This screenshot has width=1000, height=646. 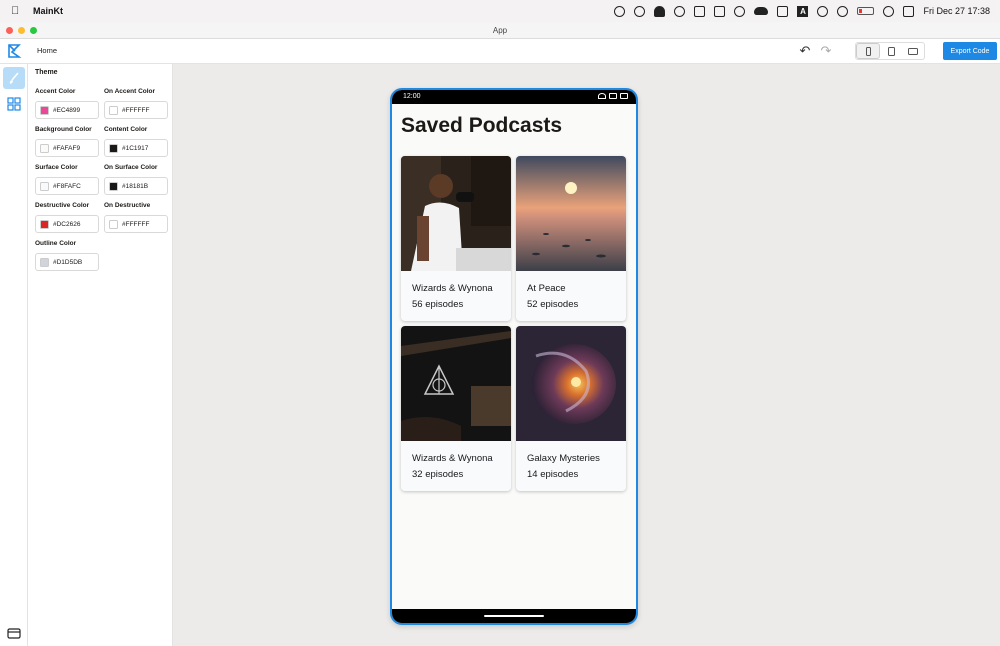 I want to click on color-input: #1C1917, so click(x=136, y=148).